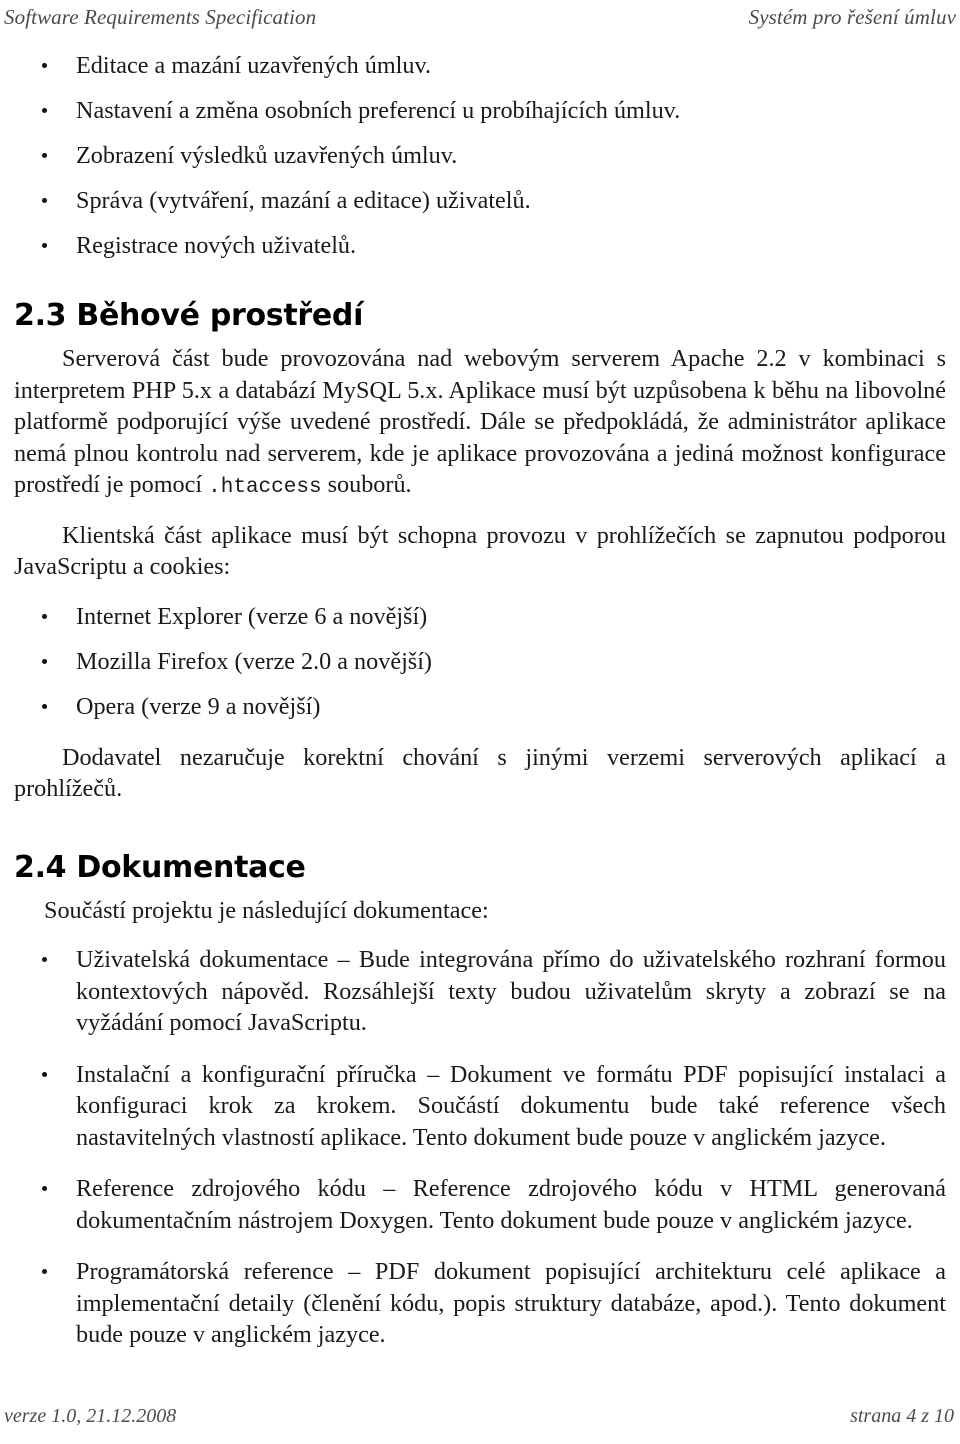 The image size is (960, 1444). I want to click on list-item: Registrace nových uživatelů., so click(480, 246).